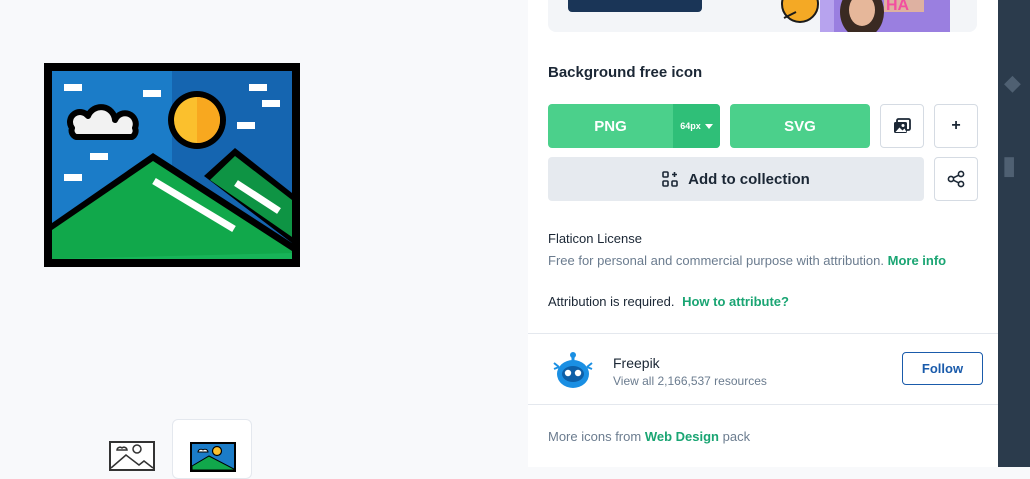 This screenshot has width=1030, height=479. Describe the element at coordinates (611, 301) in the screenshot. I see `attribution-text: Attribution is required.` at that location.